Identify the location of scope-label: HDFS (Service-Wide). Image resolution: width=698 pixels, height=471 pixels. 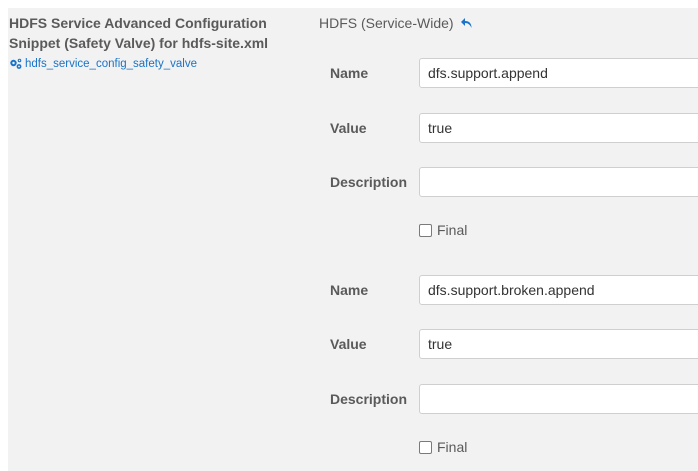
(386, 23).